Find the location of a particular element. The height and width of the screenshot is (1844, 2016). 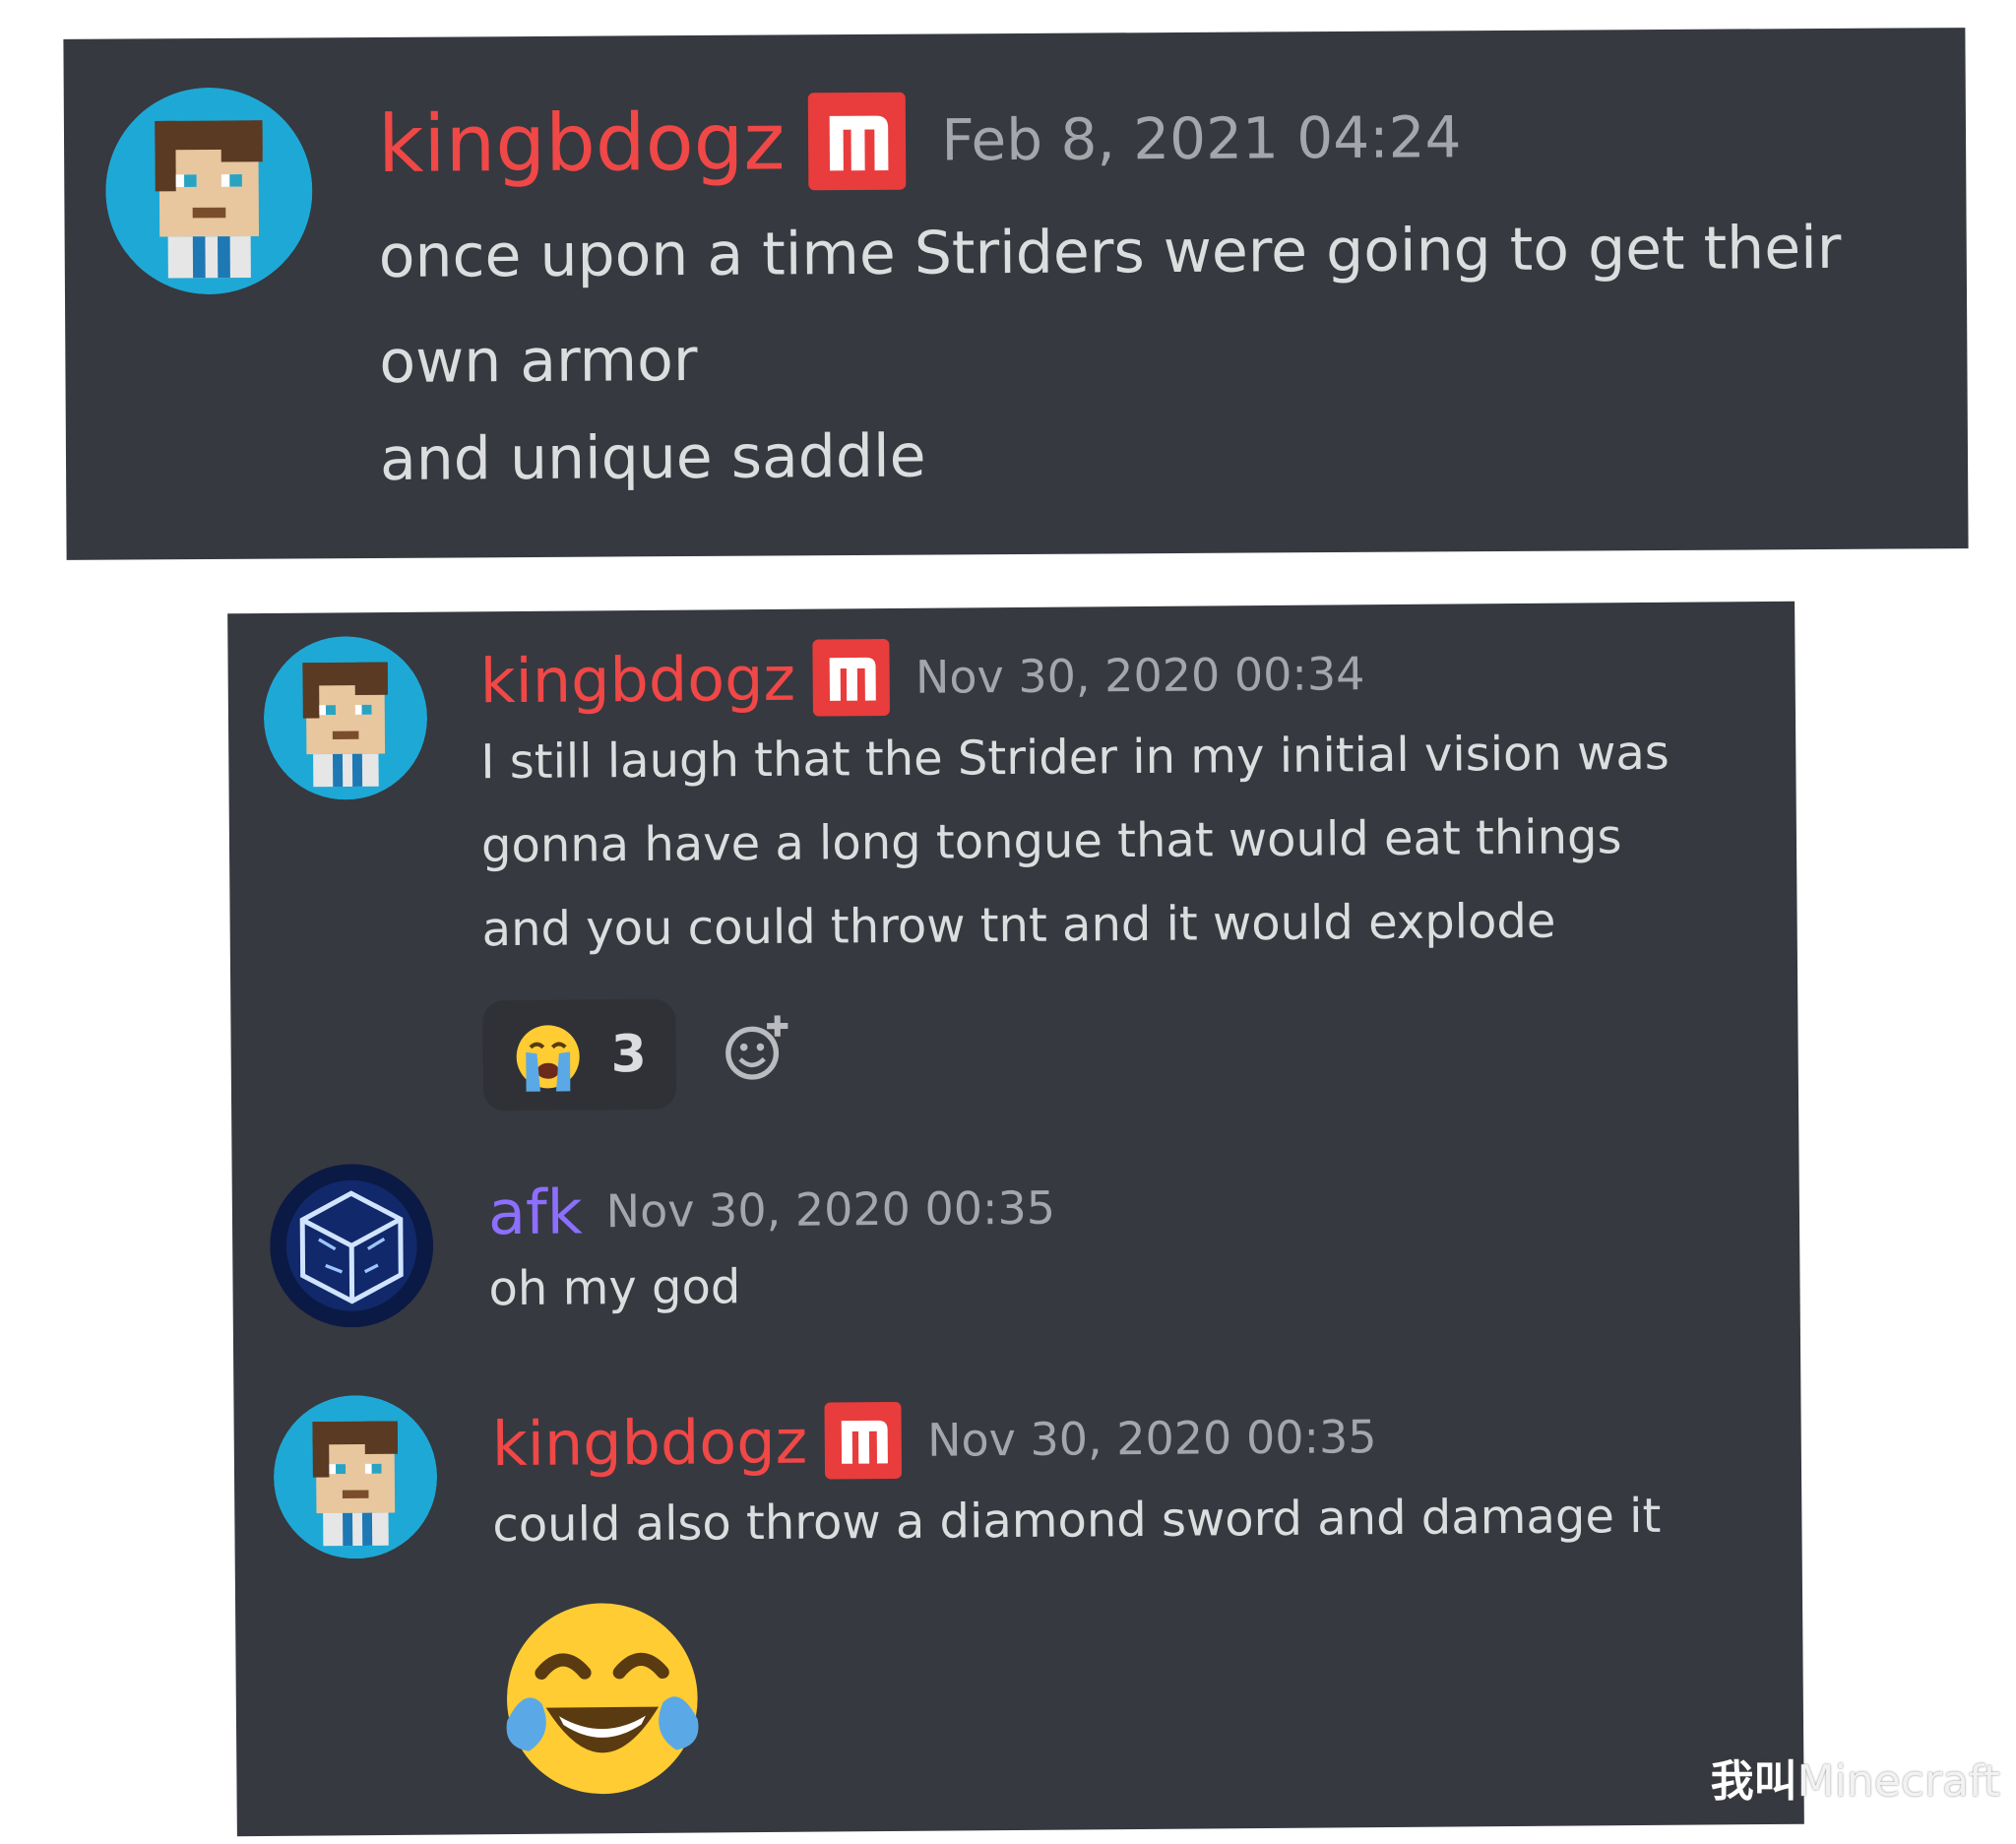

timestamp: Feb 8, 2021 04:24 is located at coordinates (1201, 138).